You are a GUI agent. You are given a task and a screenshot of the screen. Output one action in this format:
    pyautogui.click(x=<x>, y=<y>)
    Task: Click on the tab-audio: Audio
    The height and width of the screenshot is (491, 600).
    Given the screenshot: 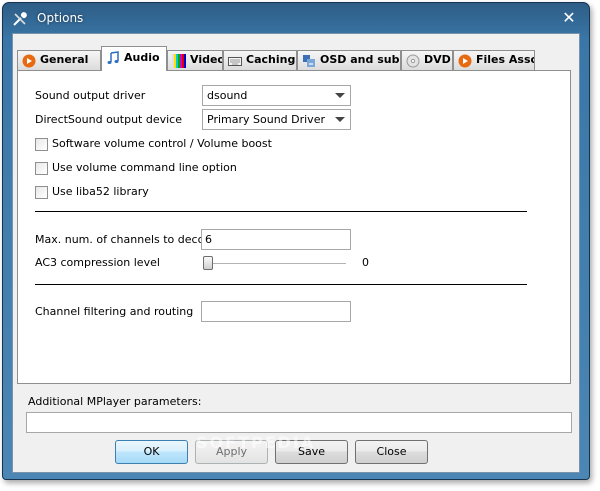 What is the action you would take?
    pyautogui.click(x=134, y=58)
    